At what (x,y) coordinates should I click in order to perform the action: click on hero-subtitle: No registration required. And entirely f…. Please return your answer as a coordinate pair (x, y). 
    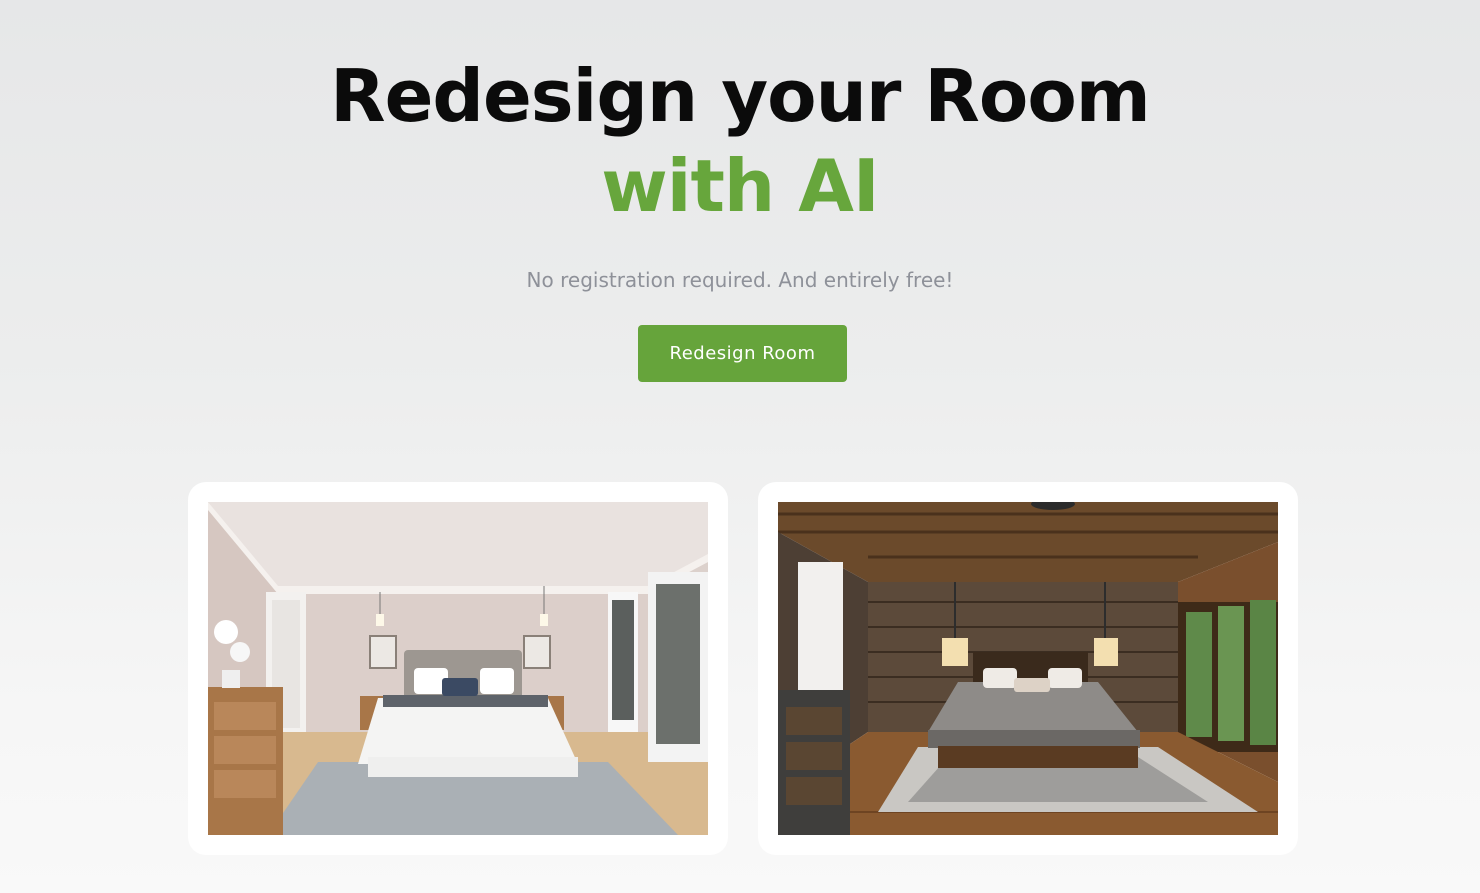
    Looking at the image, I should click on (740, 280).